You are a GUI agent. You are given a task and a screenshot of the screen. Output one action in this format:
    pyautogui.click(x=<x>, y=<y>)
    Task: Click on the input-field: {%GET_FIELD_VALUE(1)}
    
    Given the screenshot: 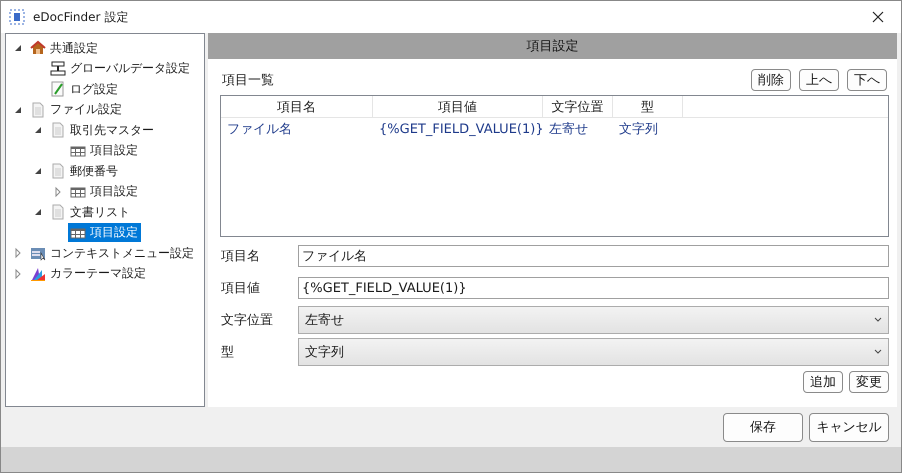 What is the action you would take?
    pyautogui.click(x=593, y=288)
    